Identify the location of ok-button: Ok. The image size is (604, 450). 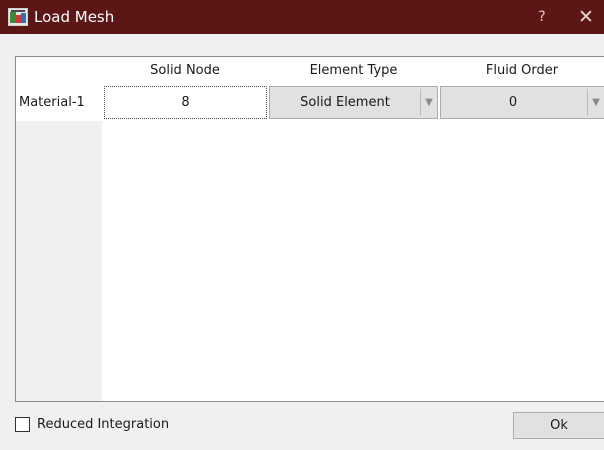
(558, 425).